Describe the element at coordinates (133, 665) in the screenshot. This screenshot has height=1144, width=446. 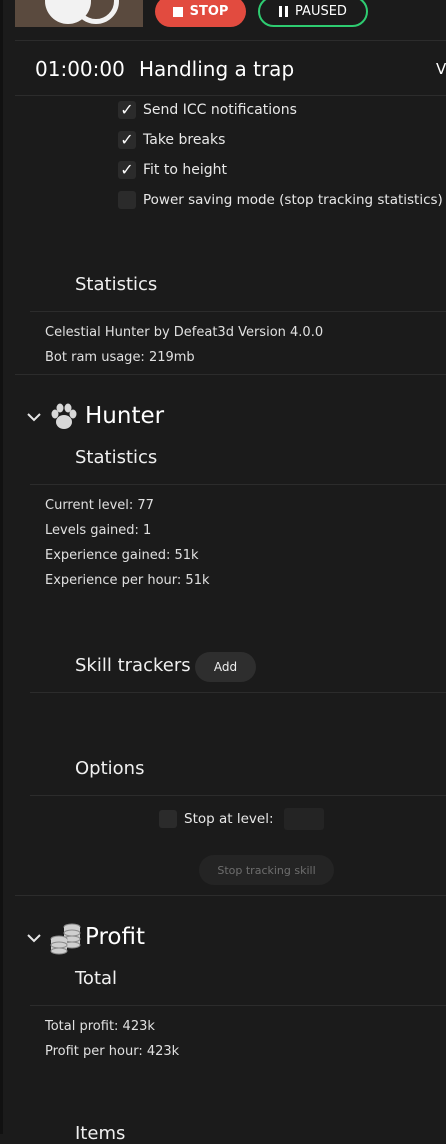
I see `skill-trackers-heading: Skill trackers` at that location.